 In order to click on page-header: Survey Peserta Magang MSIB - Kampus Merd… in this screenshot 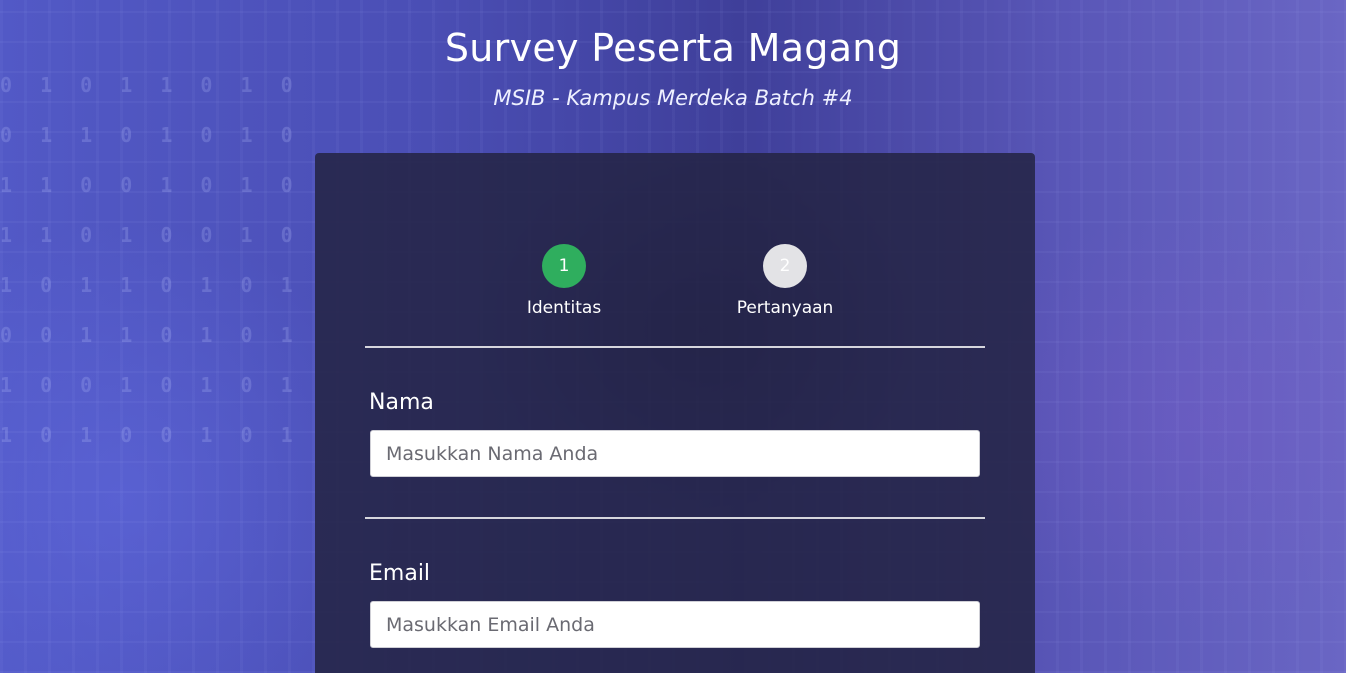, I will do `click(673, 68)`.